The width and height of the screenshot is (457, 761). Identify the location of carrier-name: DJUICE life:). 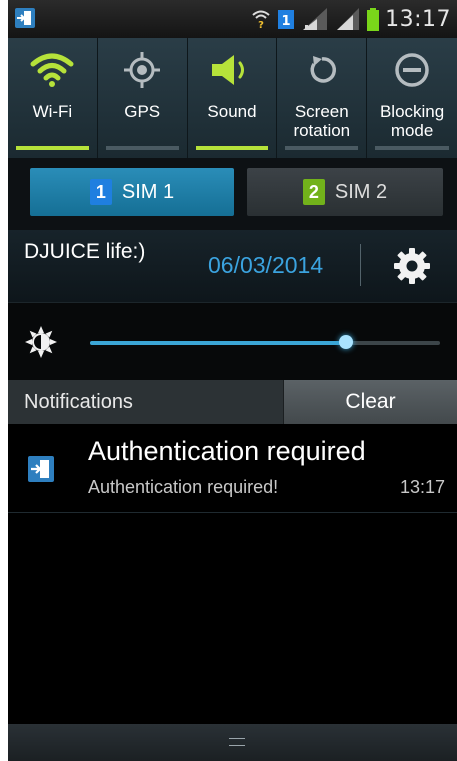
(85, 251).